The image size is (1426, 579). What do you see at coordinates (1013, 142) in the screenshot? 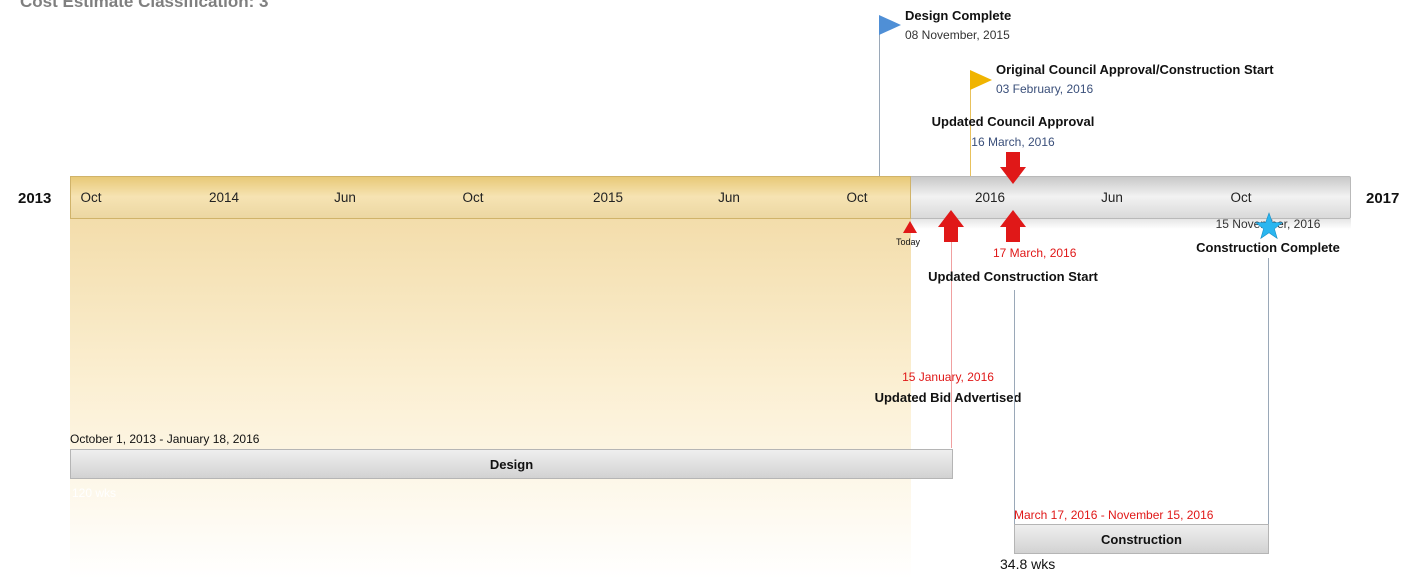
I see `updated-approval-date: 16 March, 2016` at bounding box center [1013, 142].